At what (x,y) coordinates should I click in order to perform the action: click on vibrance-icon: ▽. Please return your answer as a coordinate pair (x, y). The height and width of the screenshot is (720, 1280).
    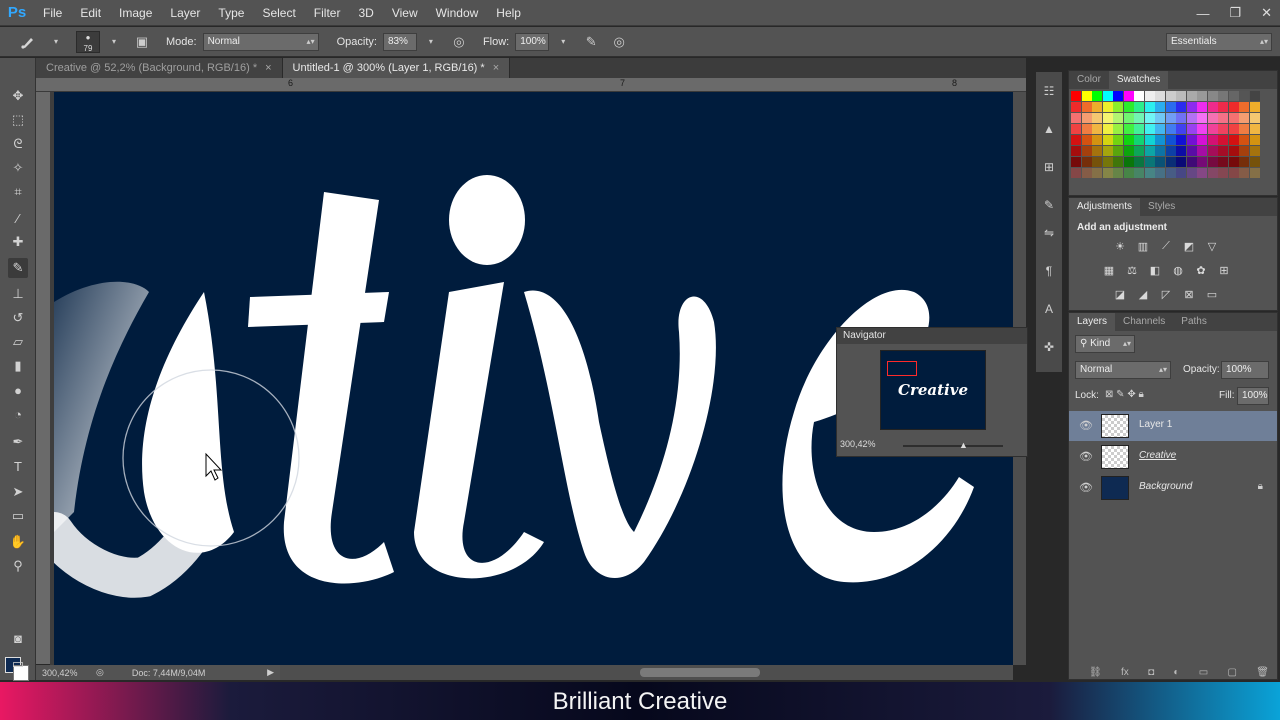
    Looking at the image, I should click on (1212, 248).